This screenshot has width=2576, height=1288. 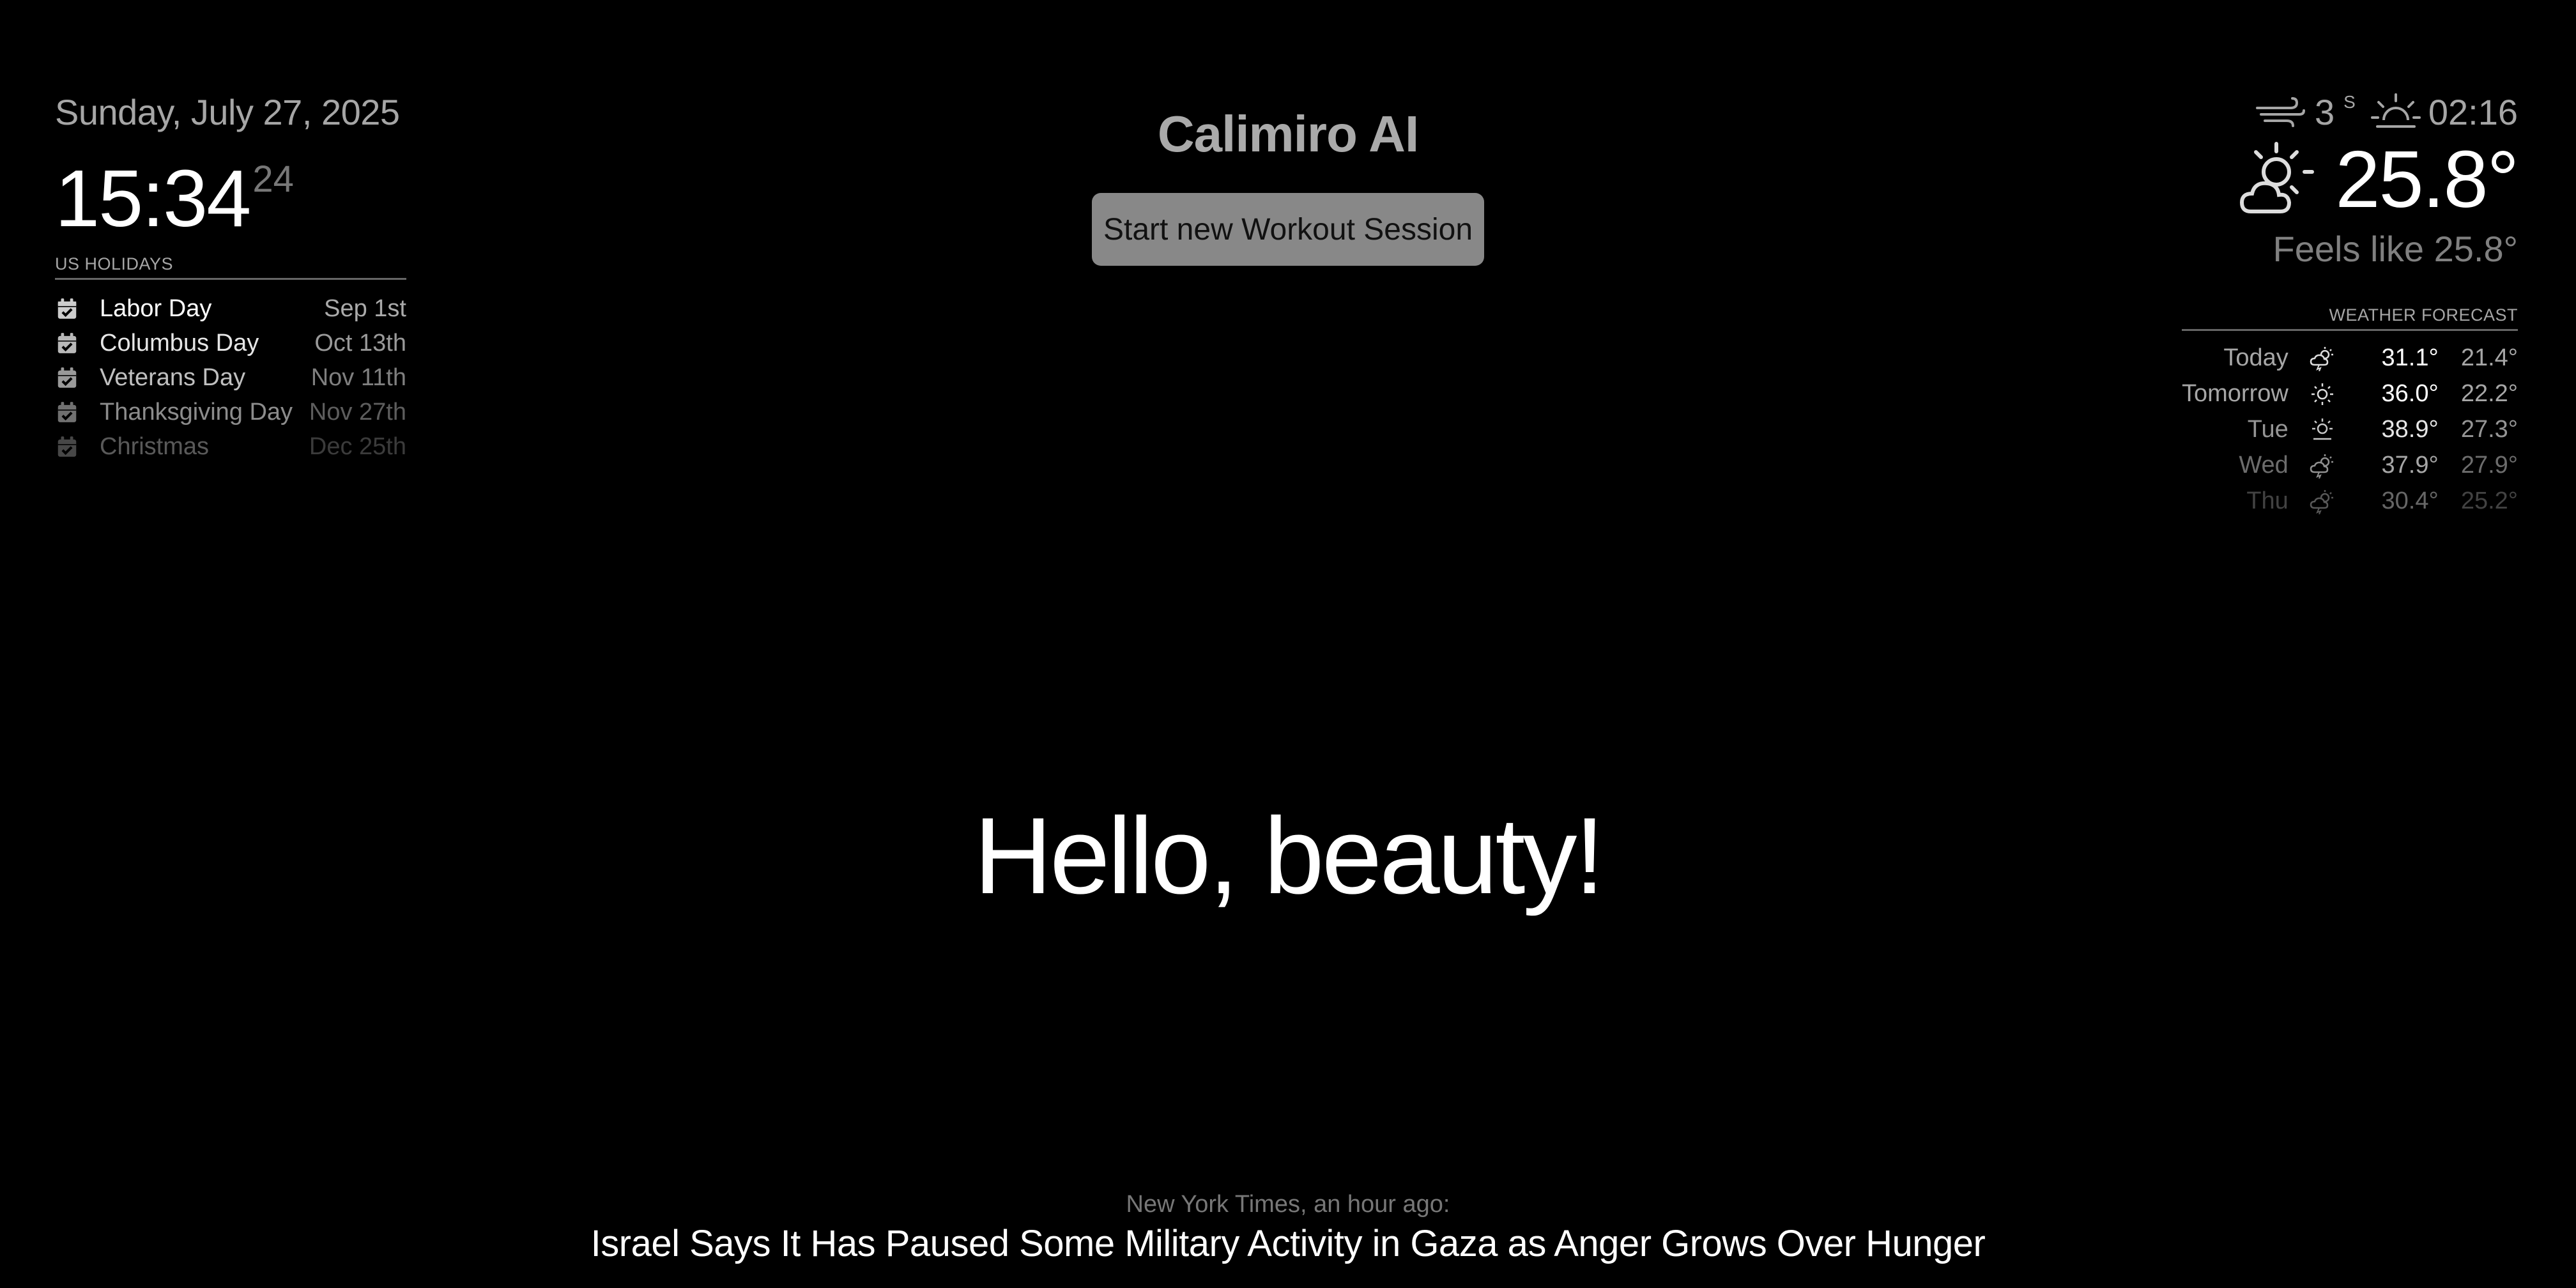 What do you see at coordinates (2473, 112) in the screenshot?
I see `sunrise-time: 02:16` at bounding box center [2473, 112].